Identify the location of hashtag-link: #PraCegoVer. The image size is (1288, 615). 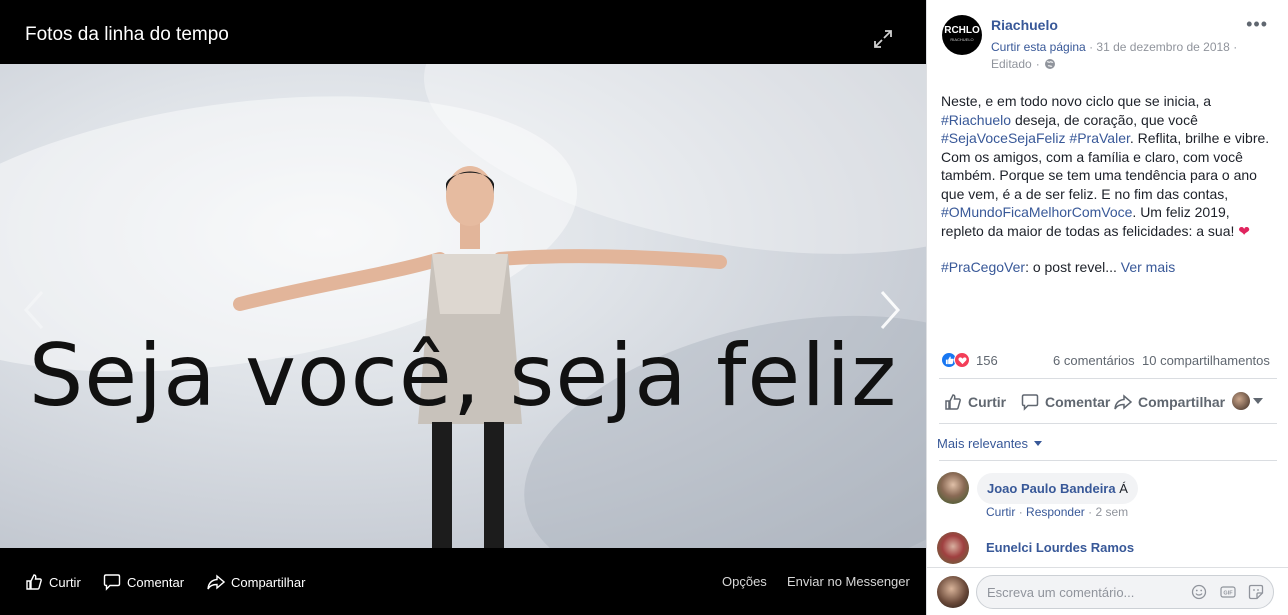
(983, 267).